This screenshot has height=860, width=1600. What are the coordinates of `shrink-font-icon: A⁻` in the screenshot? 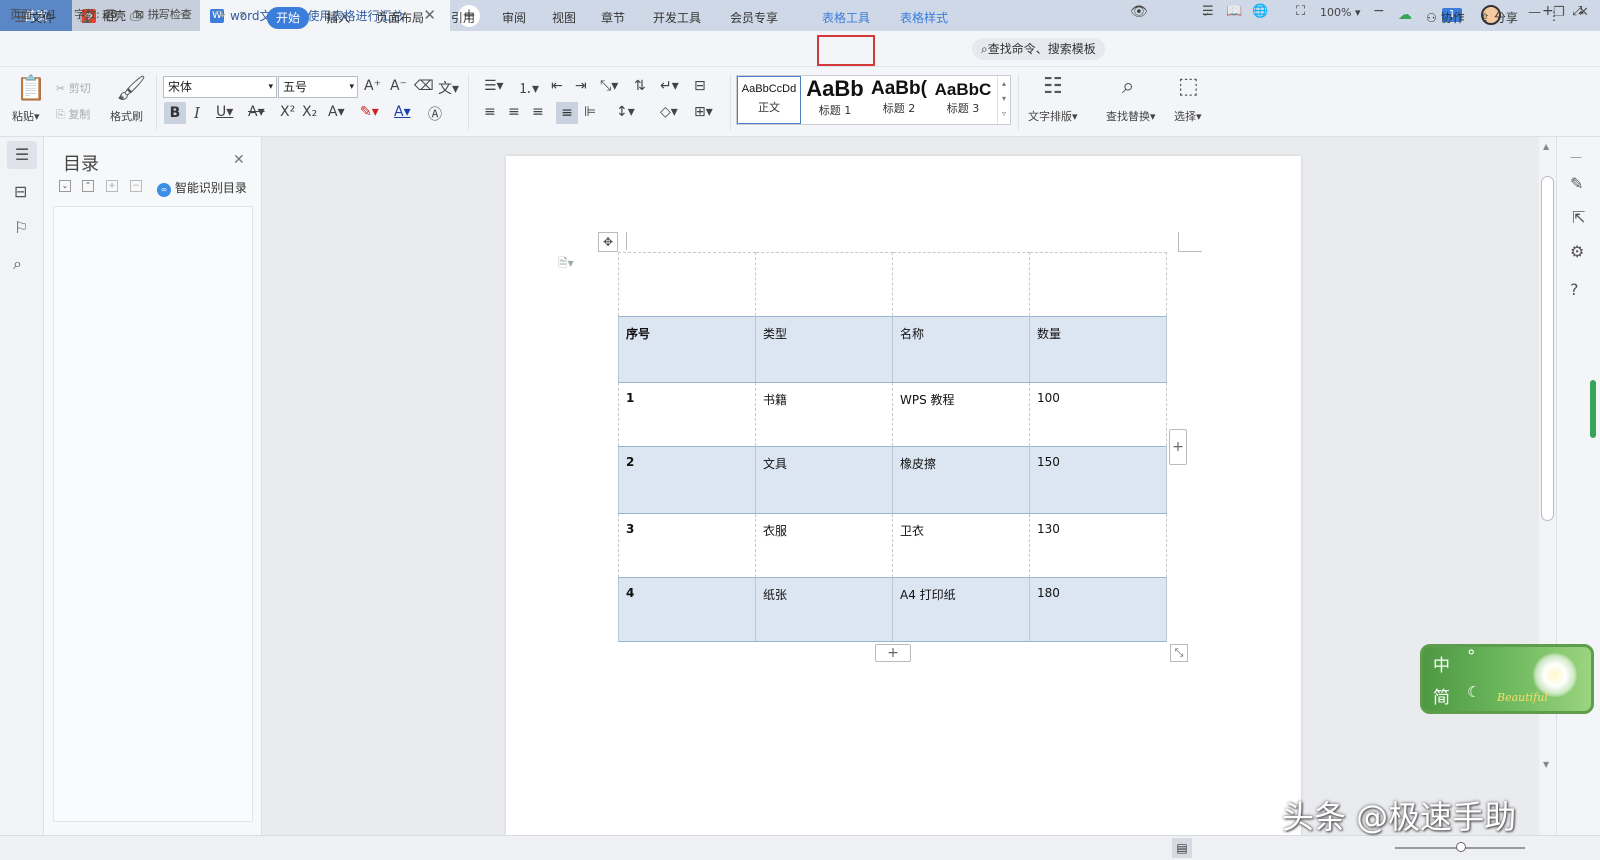 It's located at (398, 86).